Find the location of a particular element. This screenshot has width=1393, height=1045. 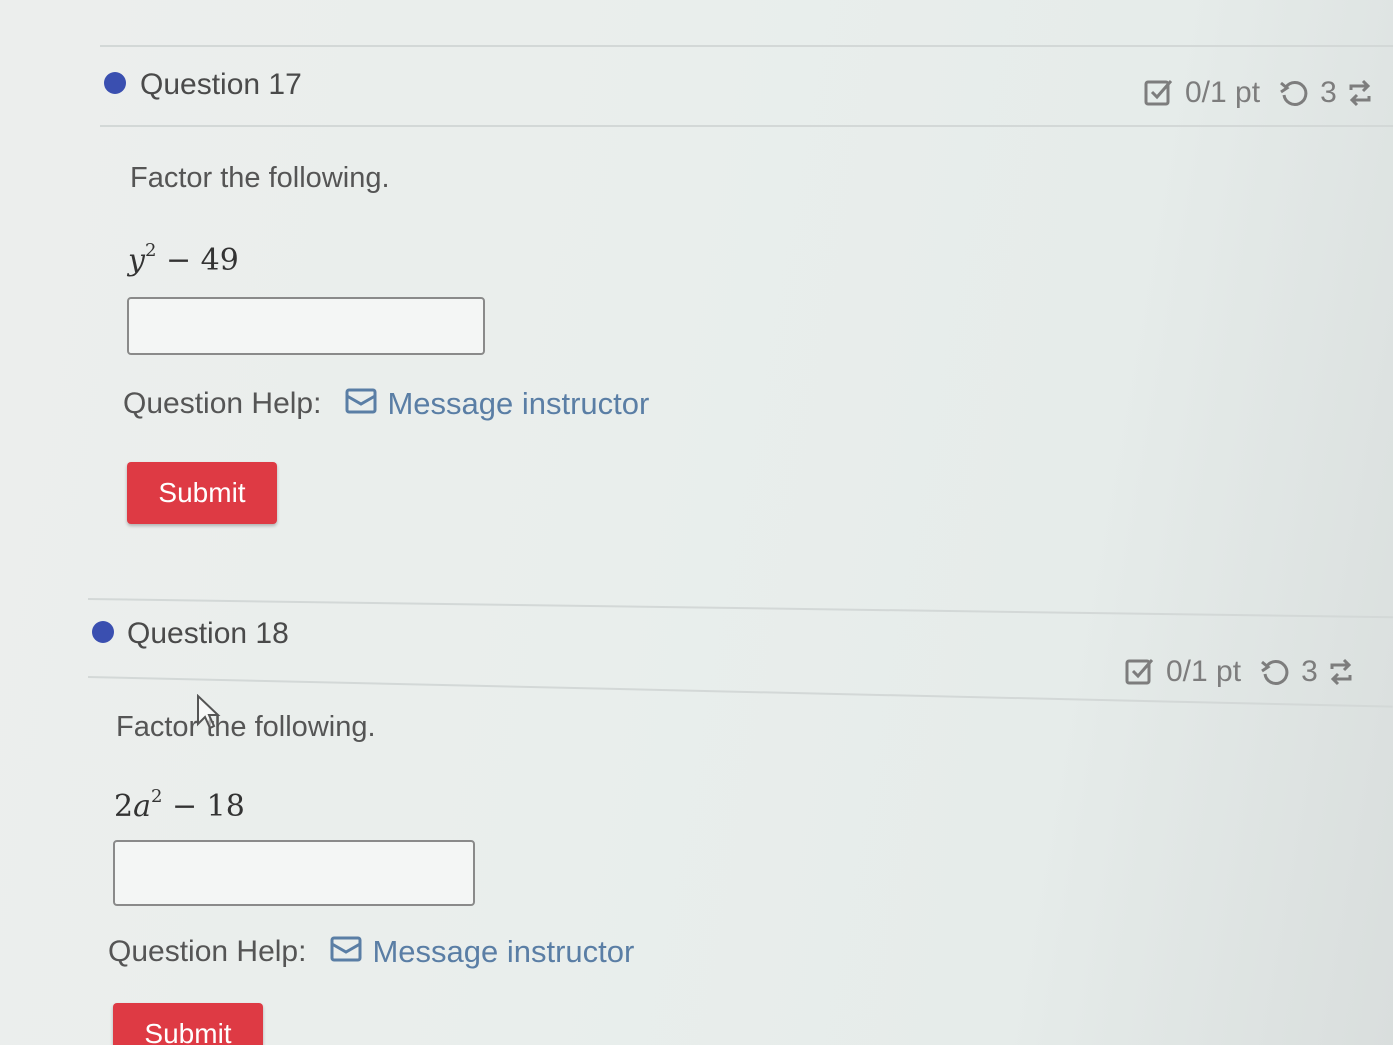

mouse-cursor-icon is located at coordinates (209, 712).